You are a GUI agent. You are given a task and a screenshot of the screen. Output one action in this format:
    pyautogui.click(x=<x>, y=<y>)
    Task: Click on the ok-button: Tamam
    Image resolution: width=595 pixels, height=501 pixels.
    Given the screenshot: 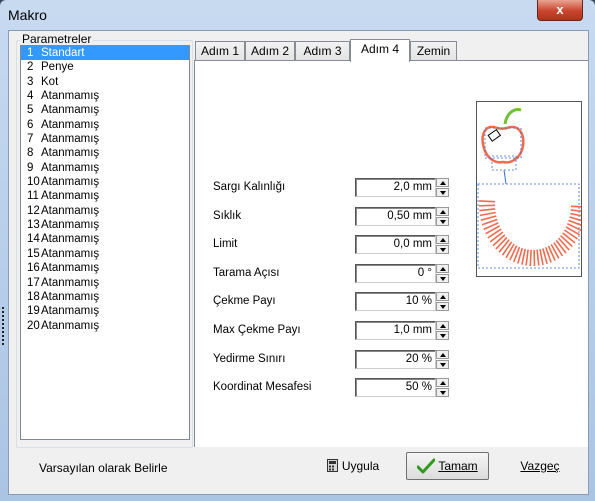 What is the action you would take?
    pyautogui.click(x=447, y=466)
    